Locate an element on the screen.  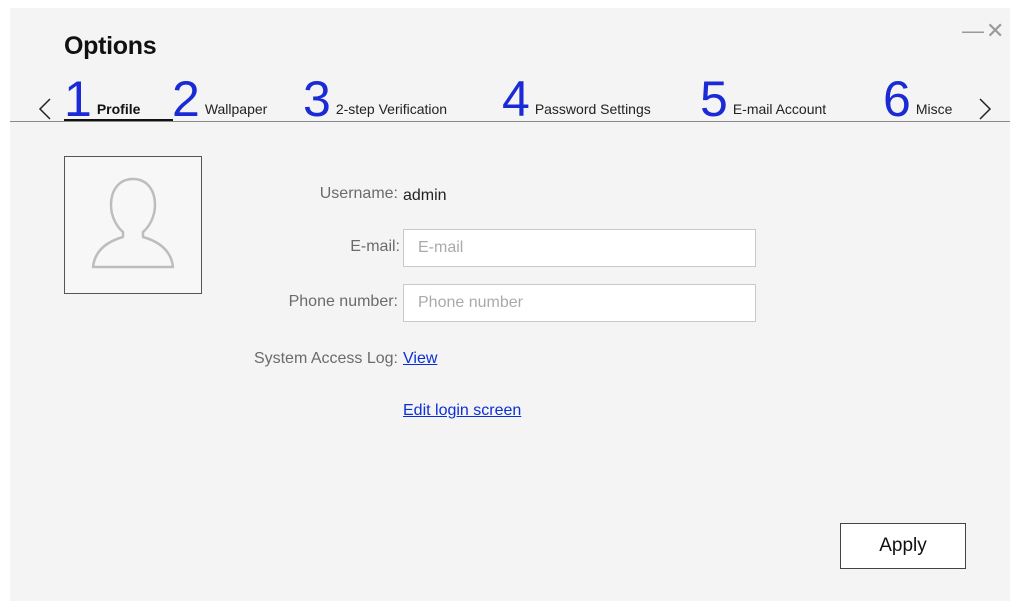
username-value: admin is located at coordinates (425, 195).